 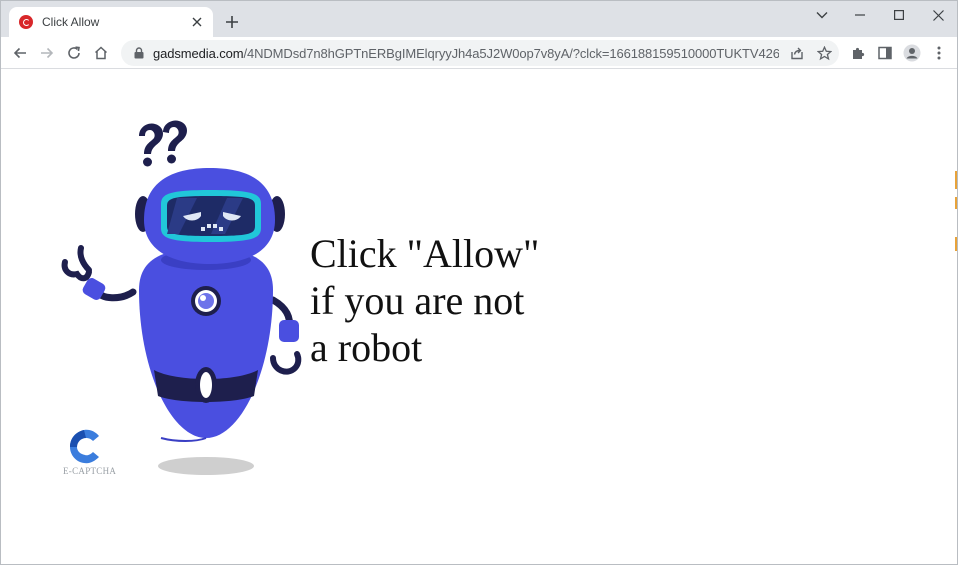 I want to click on home-button, so click(x=101, y=53).